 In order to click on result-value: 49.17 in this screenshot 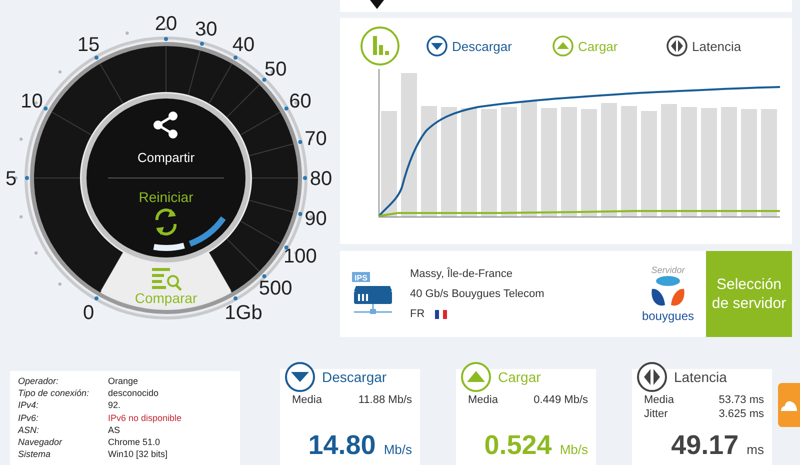, I will do `click(705, 445)`.